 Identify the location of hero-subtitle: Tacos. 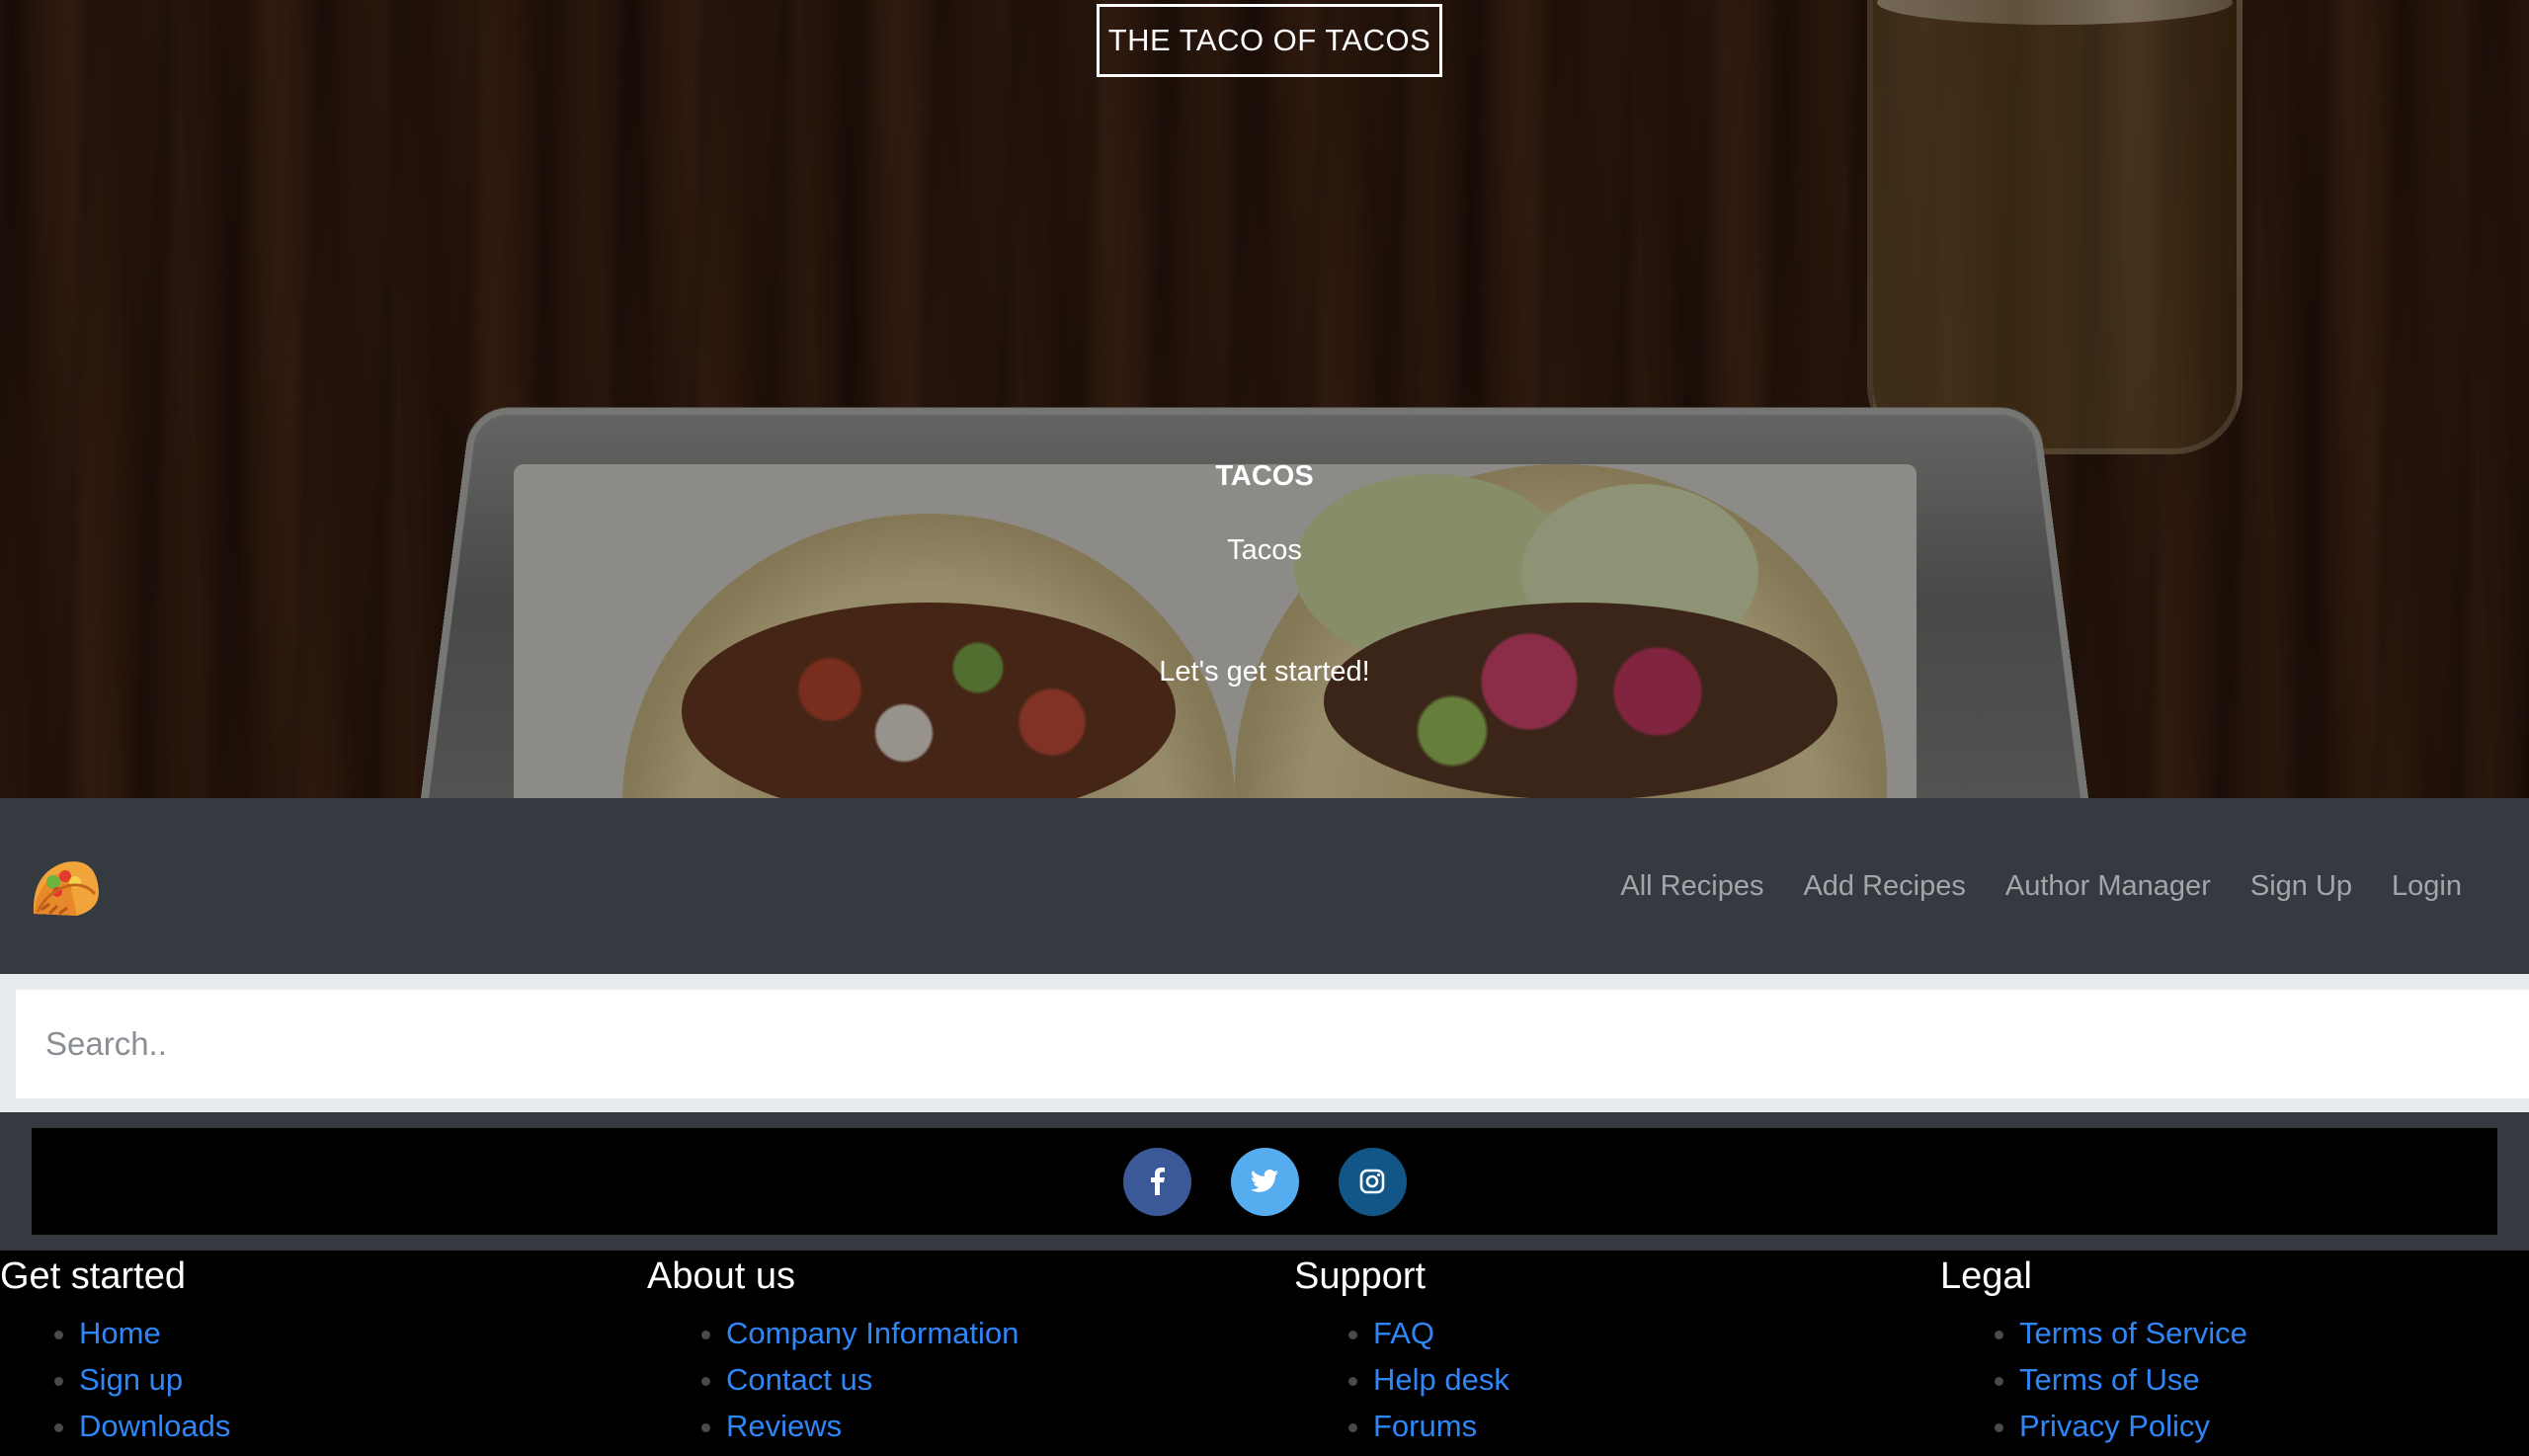
(1264, 550).